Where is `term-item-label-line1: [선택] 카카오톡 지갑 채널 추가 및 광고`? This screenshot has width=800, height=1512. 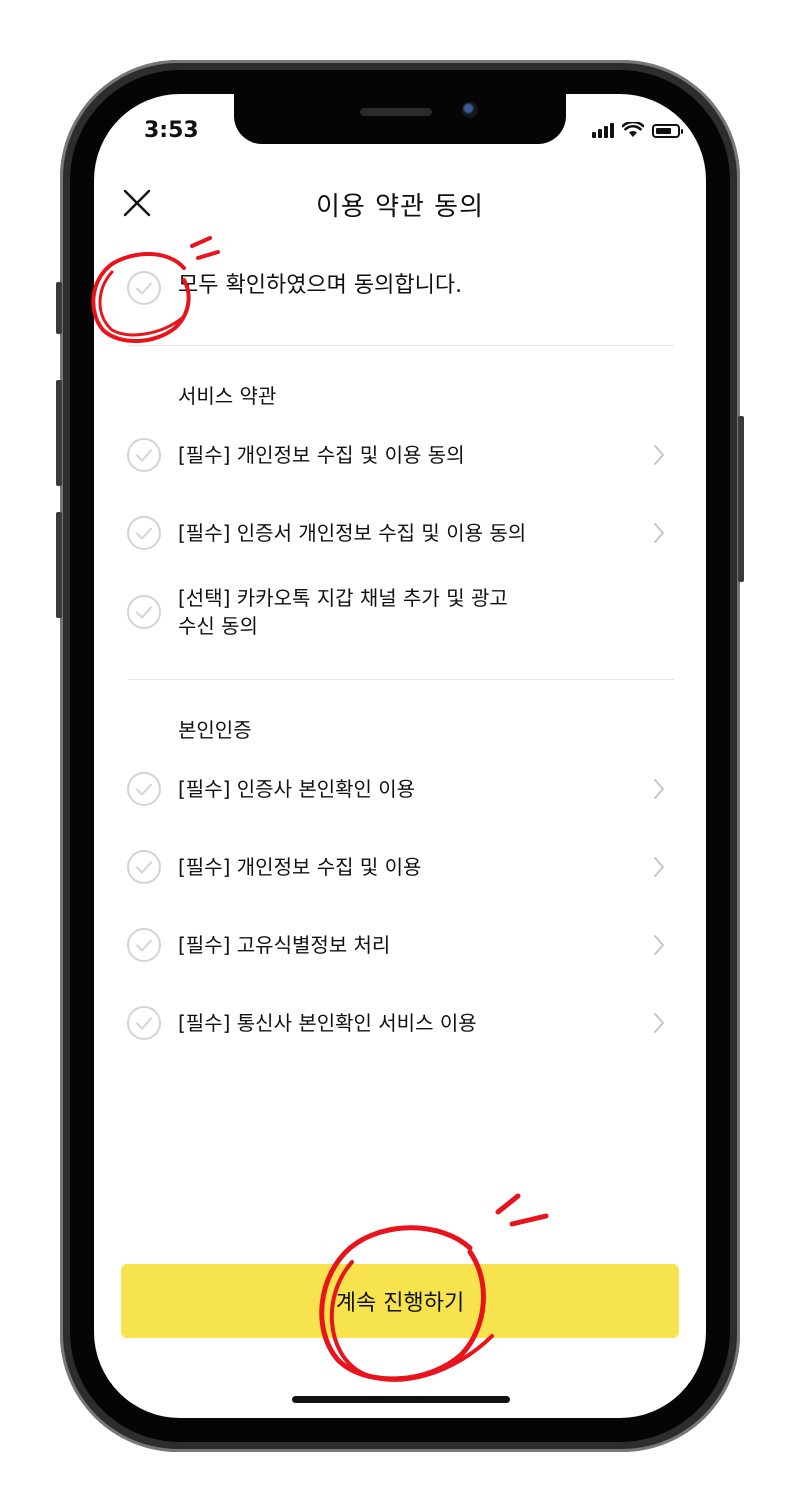 term-item-label-line1: [선택] 카카오톡 지갑 채널 추가 및 광고 is located at coordinates (343, 598).